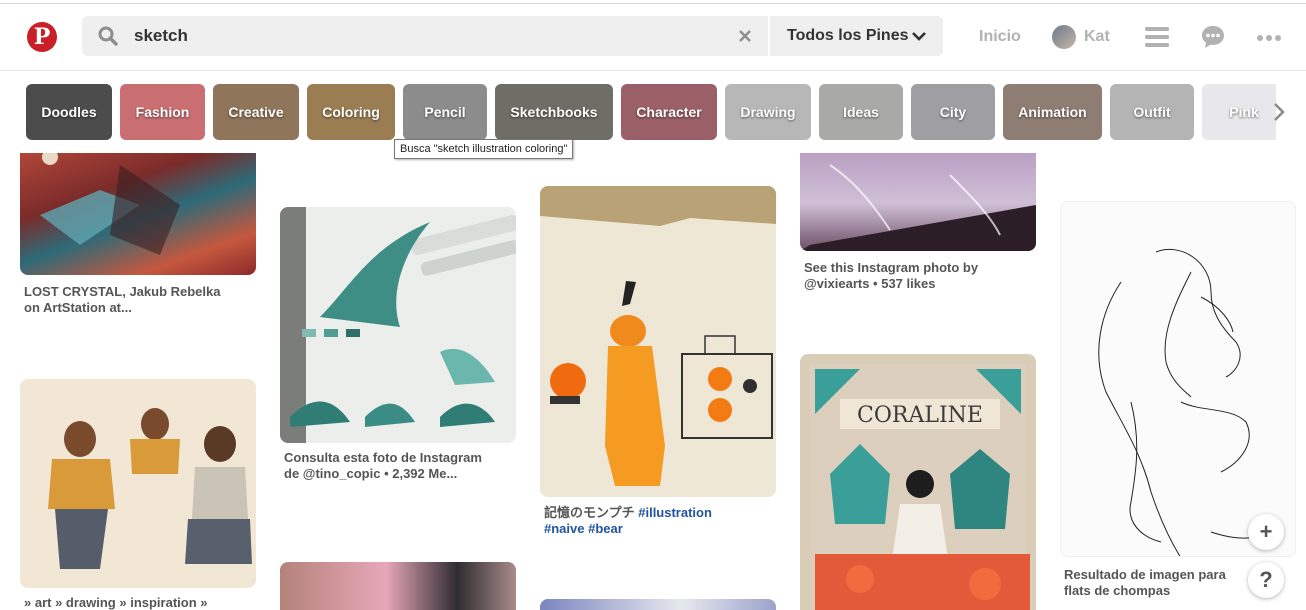 This screenshot has height=610, width=1306. Describe the element at coordinates (69, 112) in the screenshot. I see `chip-doodles: Doodles` at that location.